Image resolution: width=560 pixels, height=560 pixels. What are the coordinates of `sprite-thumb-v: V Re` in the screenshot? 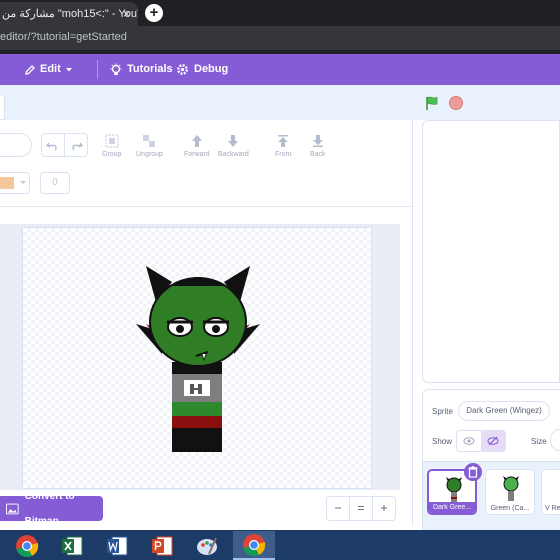 It's located at (550, 492).